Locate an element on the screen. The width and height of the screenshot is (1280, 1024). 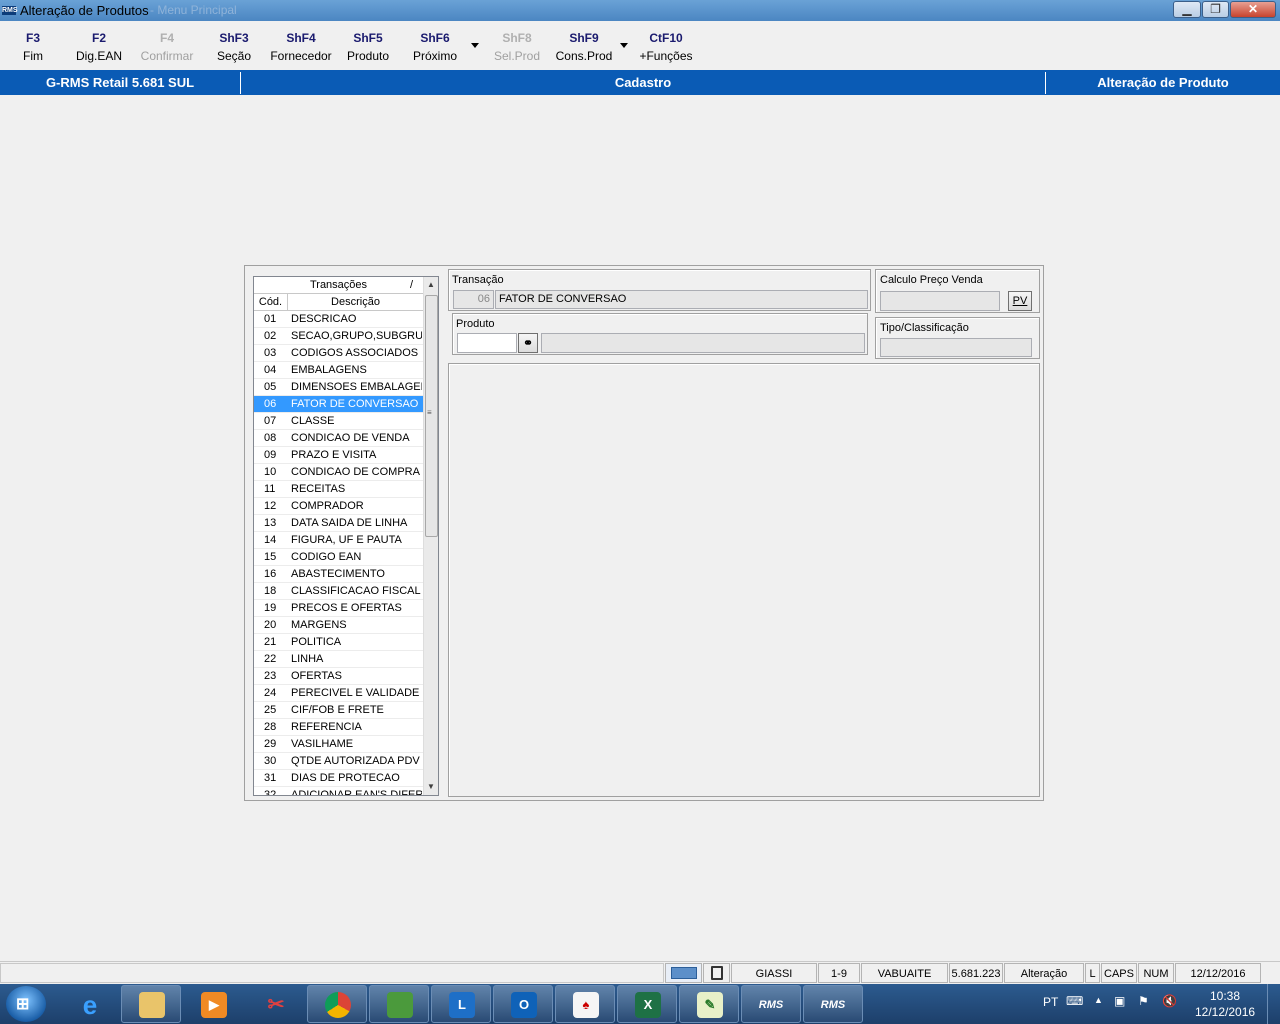
transaction-row: 23 OFERTAS is located at coordinates (338, 676).